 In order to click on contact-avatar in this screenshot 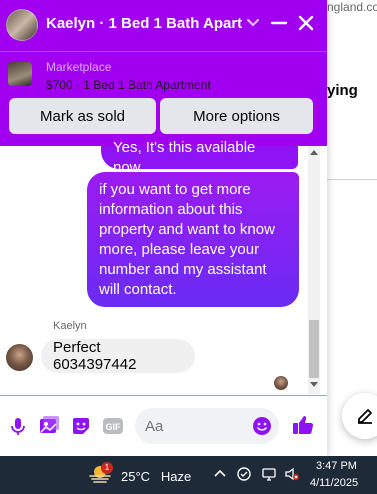, I will do `click(22, 25)`.